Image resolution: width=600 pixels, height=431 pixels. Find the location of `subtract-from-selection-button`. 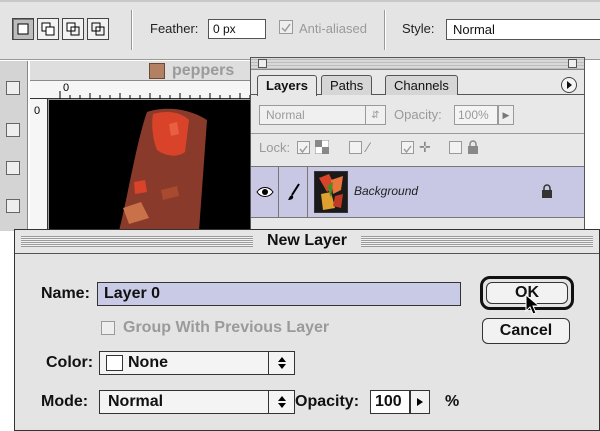

subtract-from-selection-button is located at coordinates (73, 29).